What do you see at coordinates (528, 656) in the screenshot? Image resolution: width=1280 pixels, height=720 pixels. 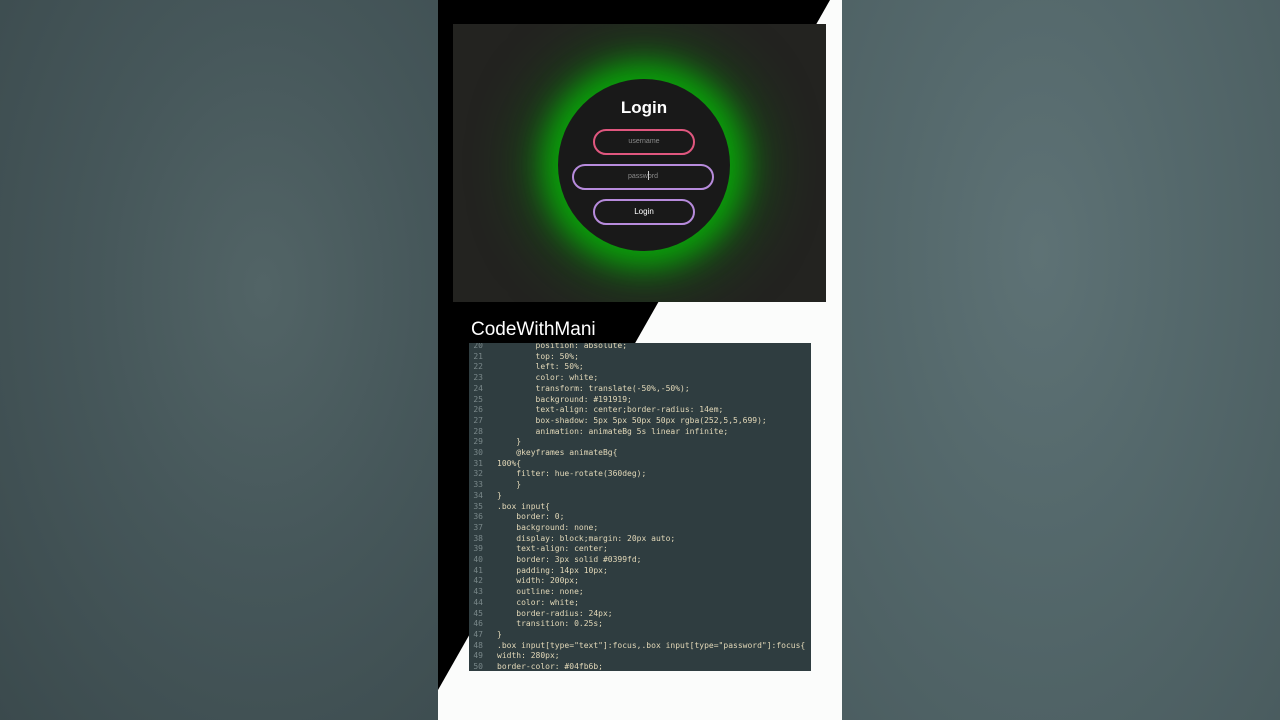 I see `code-text: width: 280px;` at bounding box center [528, 656].